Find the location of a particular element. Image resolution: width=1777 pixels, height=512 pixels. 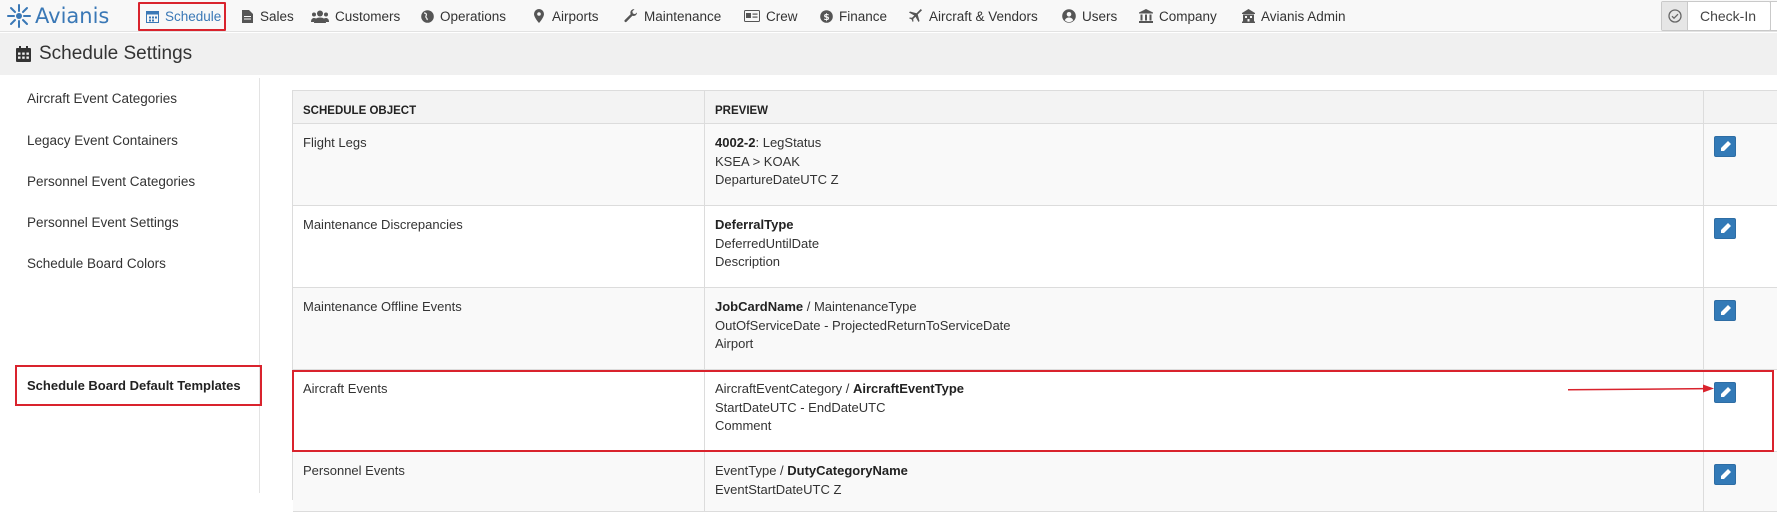

column-header-schedule-object: SCHEDULE OBJECT is located at coordinates (499, 107).